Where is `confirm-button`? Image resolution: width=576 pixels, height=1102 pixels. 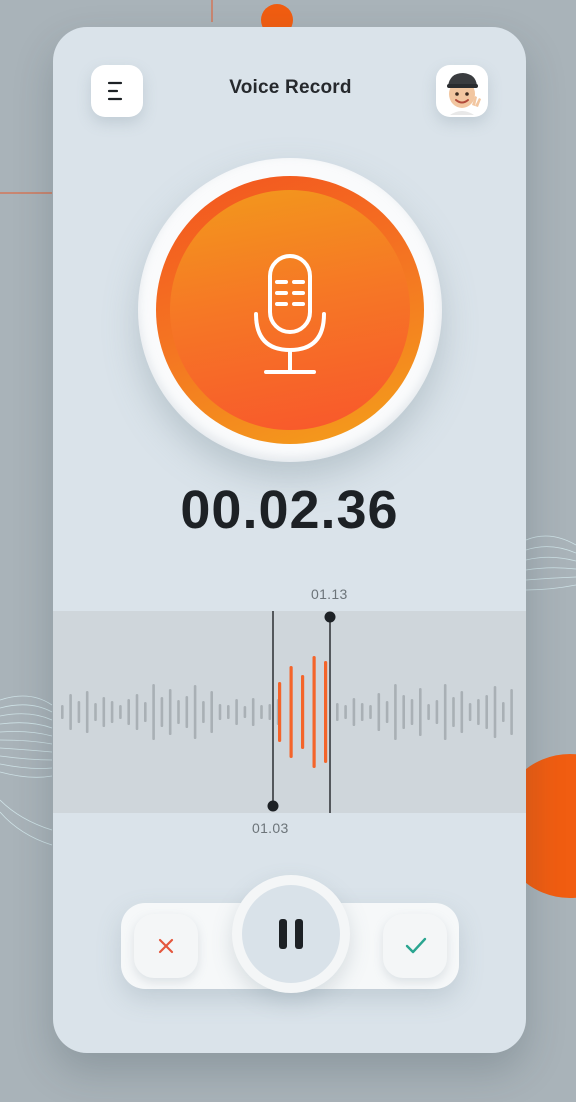 confirm-button is located at coordinates (415, 946).